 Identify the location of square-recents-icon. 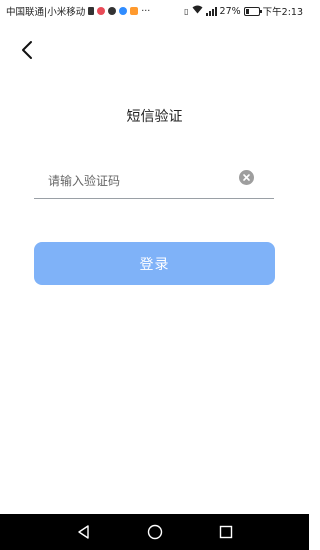
(225, 532).